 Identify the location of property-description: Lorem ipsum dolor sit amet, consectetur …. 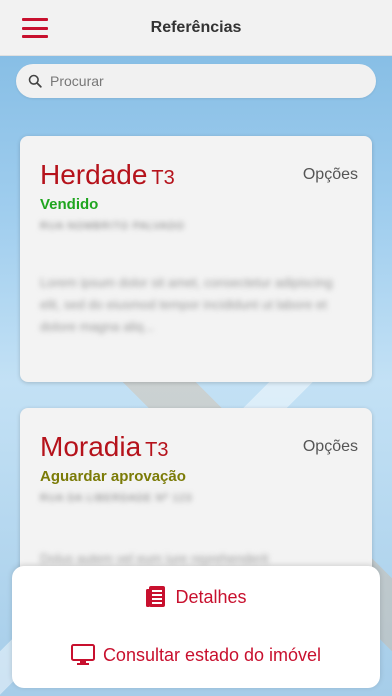
(186, 304).